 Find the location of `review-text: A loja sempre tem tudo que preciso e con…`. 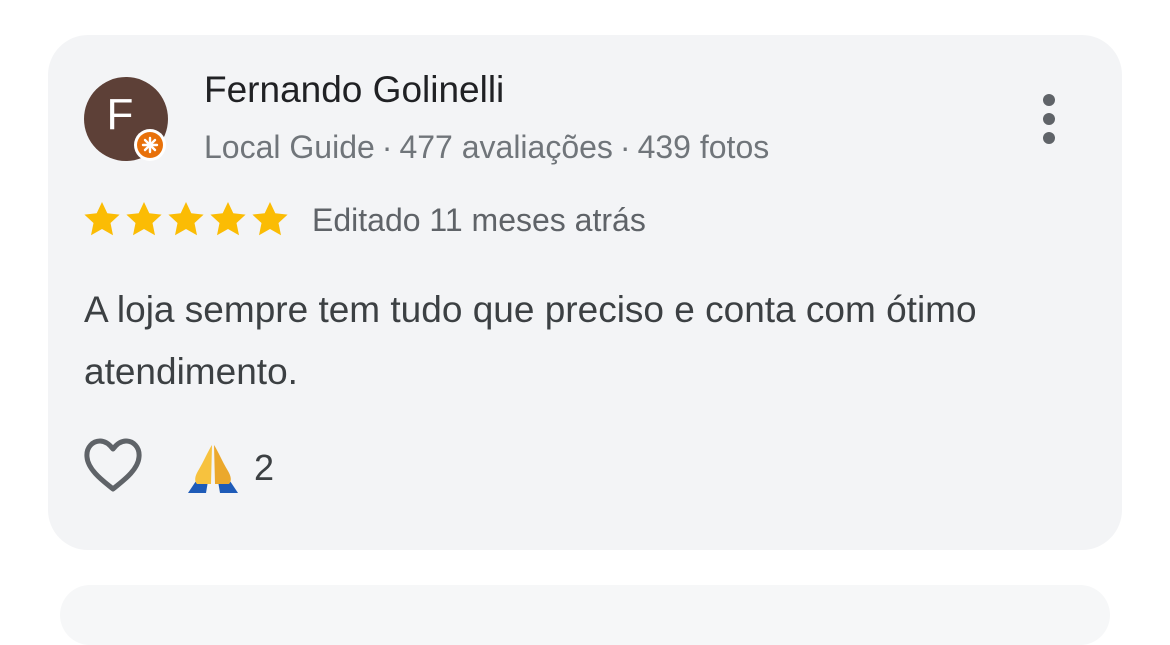

review-text: A loja sempre tem tudo que preciso e con… is located at coordinates (530, 340).